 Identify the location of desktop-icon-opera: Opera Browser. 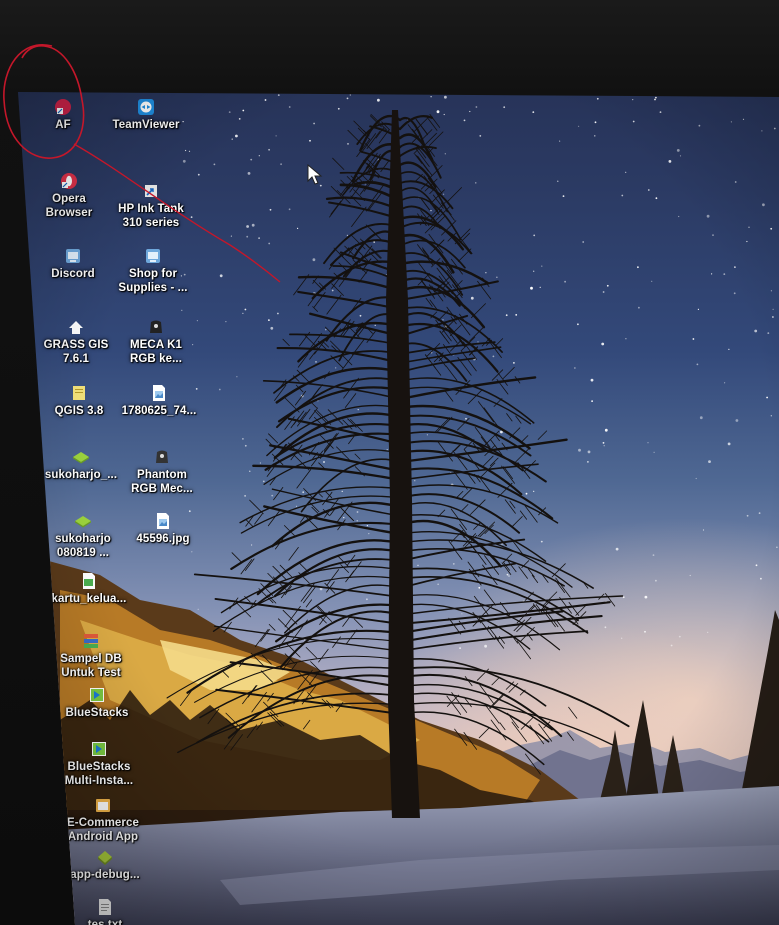
(69, 196).